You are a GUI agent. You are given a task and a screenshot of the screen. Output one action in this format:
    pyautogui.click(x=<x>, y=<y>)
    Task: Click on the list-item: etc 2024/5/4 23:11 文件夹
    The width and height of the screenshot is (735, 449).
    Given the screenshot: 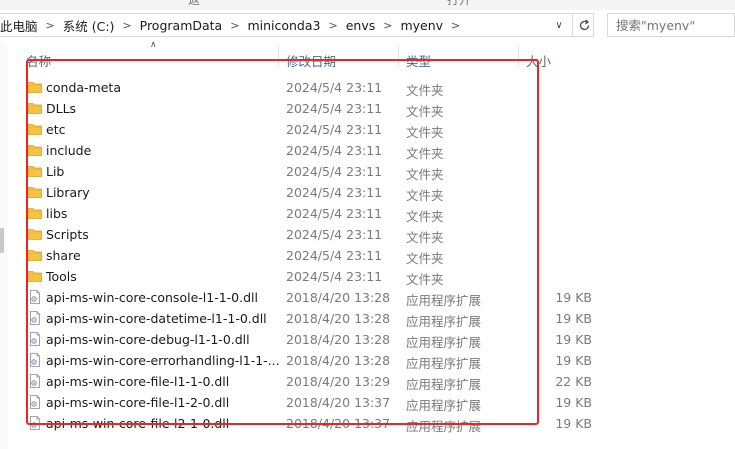 What is the action you would take?
    pyautogui.click(x=371, y=129)
    